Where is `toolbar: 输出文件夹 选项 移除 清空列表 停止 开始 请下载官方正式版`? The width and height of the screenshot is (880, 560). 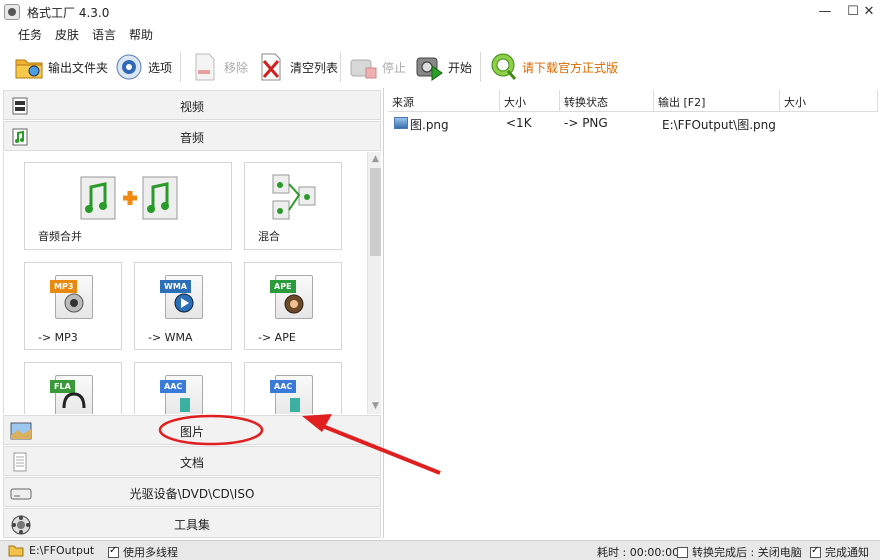 toolbar: 输出文件夹 选项 移除 清空列表 停止 开始 请下载官方正式版 is located at coordinates (440, 67).